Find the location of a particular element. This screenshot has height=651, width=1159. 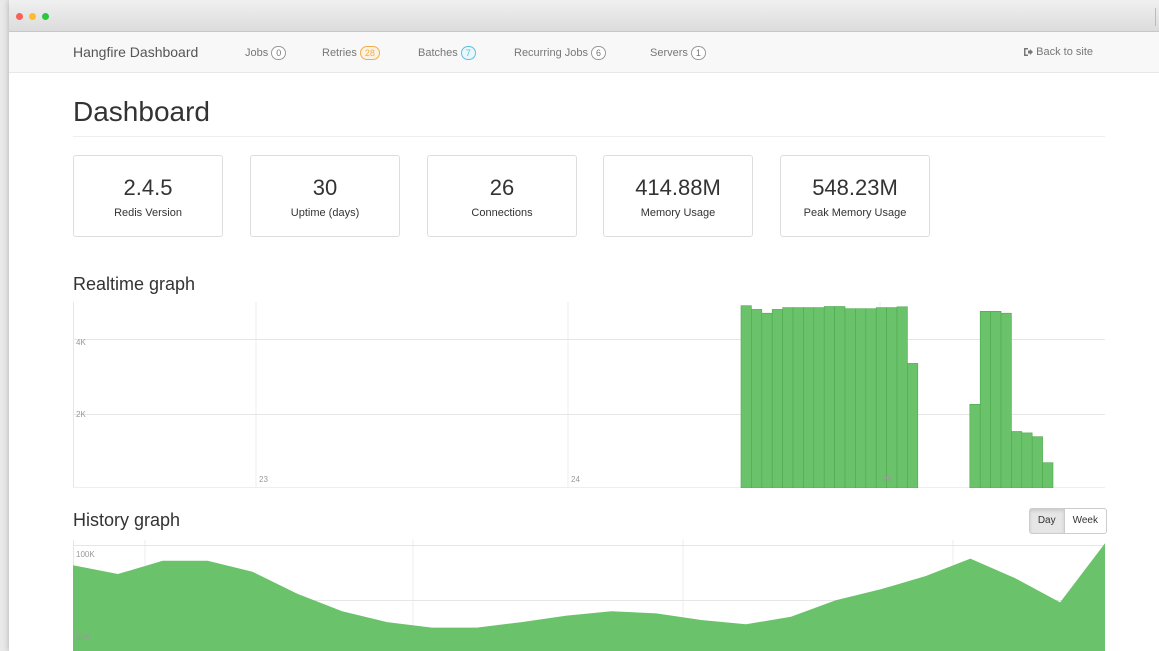

realtime-x-tick-24: 24 is located at coordinates (575, 479).